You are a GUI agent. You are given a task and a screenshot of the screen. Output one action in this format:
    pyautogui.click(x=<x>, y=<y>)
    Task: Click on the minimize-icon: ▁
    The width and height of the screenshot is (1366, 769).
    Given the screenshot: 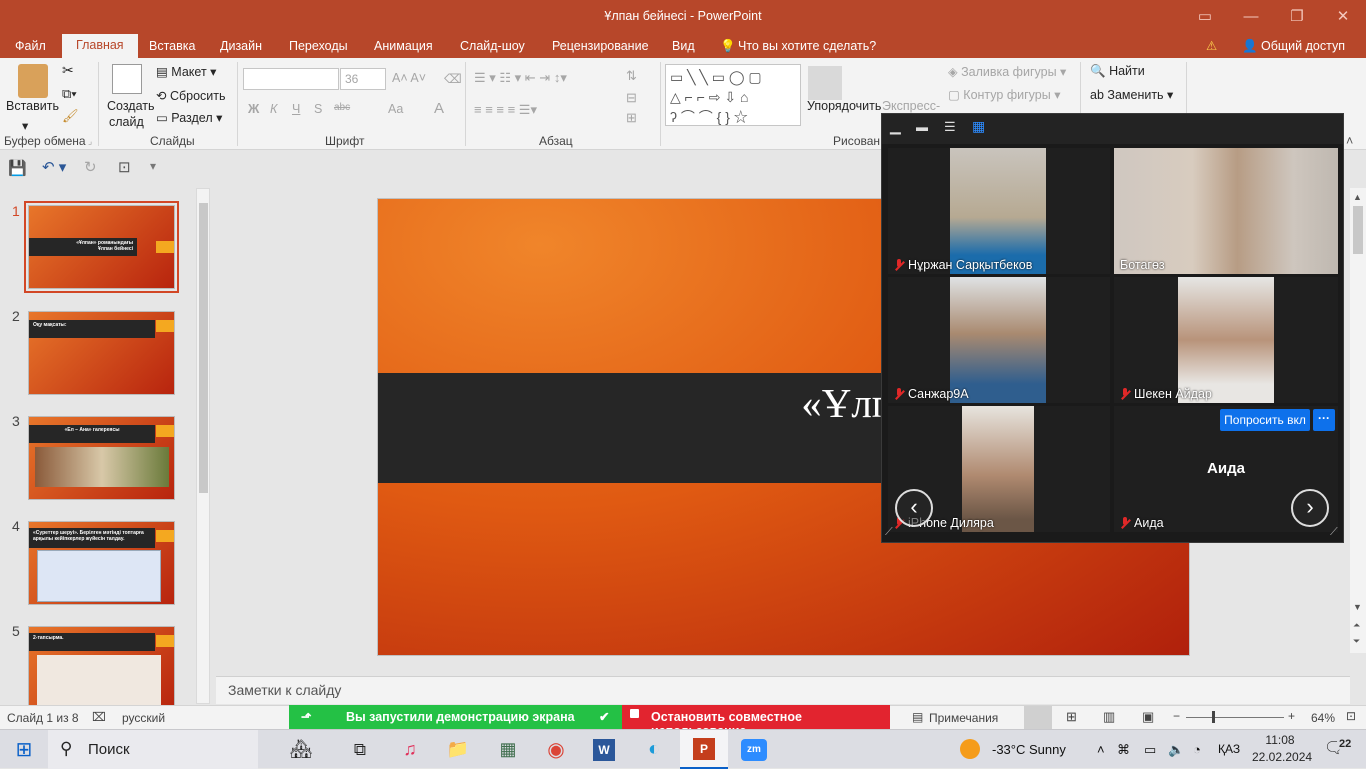 What is the action you would take?
    pyautogui.click(x=895, y=126)
    